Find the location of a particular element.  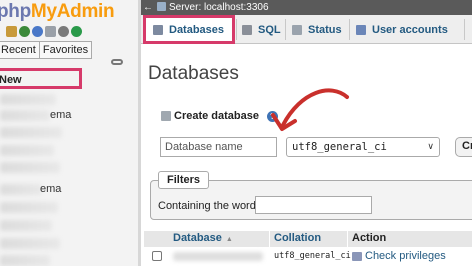

page-title: Databases is located at coordinates (193, 73).